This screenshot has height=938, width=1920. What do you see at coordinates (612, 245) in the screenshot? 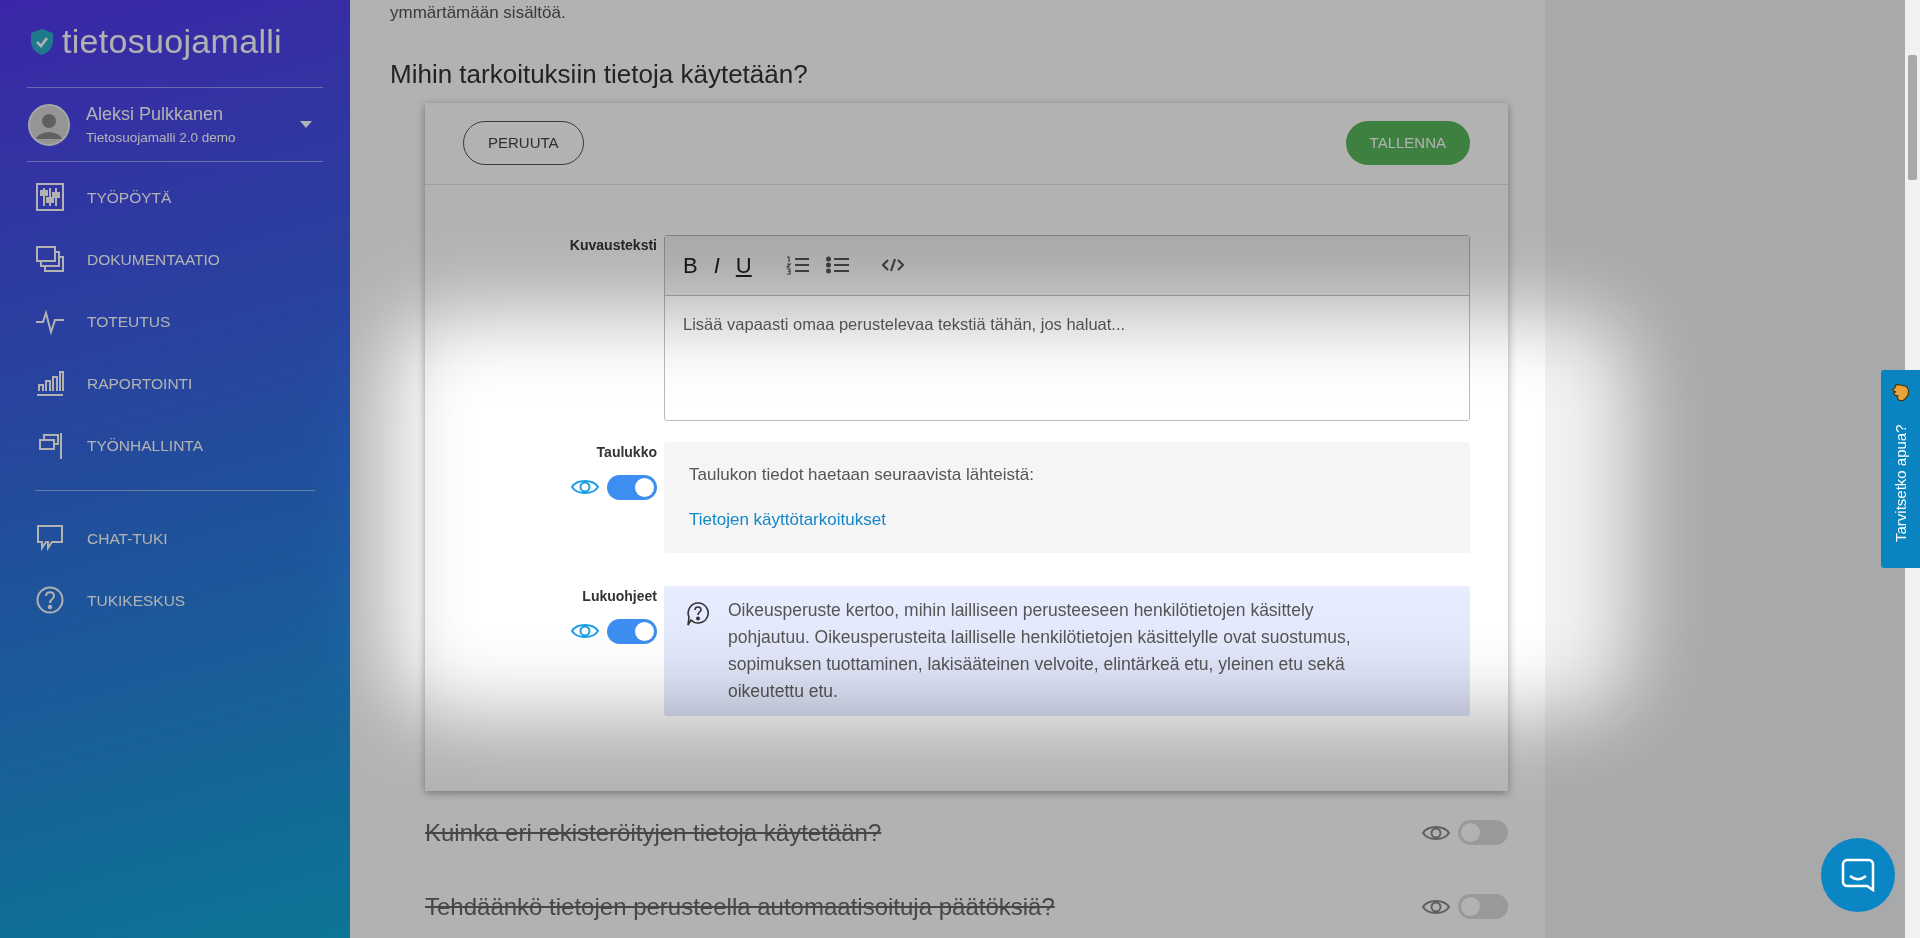
I see `field-label: Kuvausteksti` at bounding box center [612, 245].